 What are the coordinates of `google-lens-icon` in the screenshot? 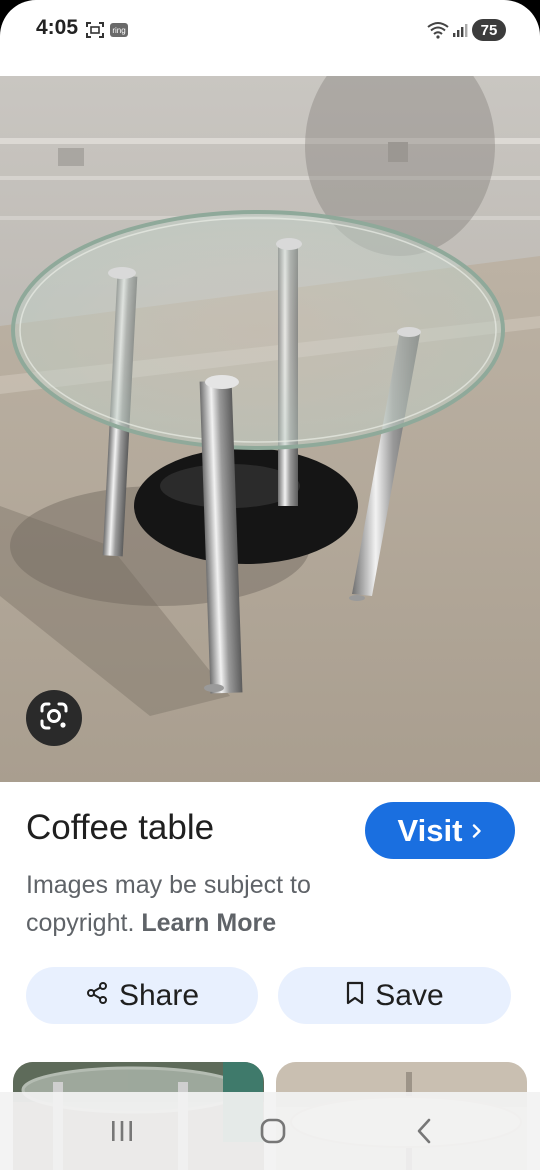 It's located at (54, 718).